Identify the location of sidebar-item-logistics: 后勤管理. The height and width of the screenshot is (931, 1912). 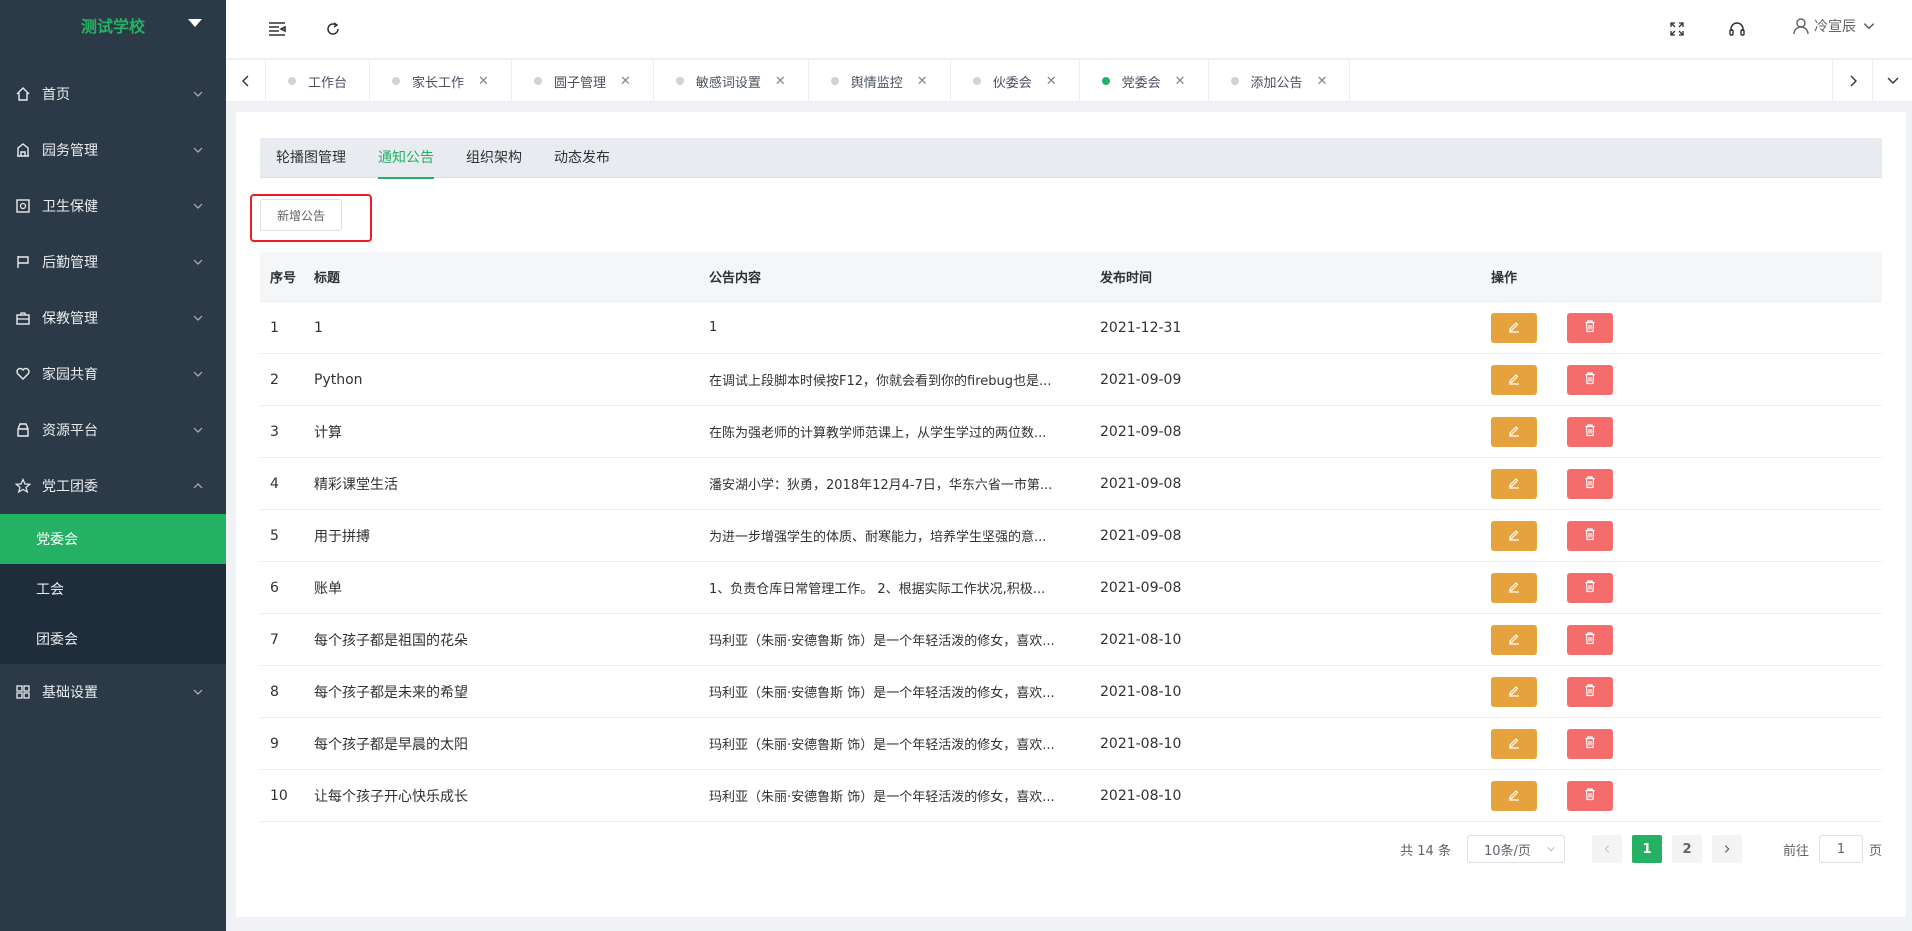
(113, 262).